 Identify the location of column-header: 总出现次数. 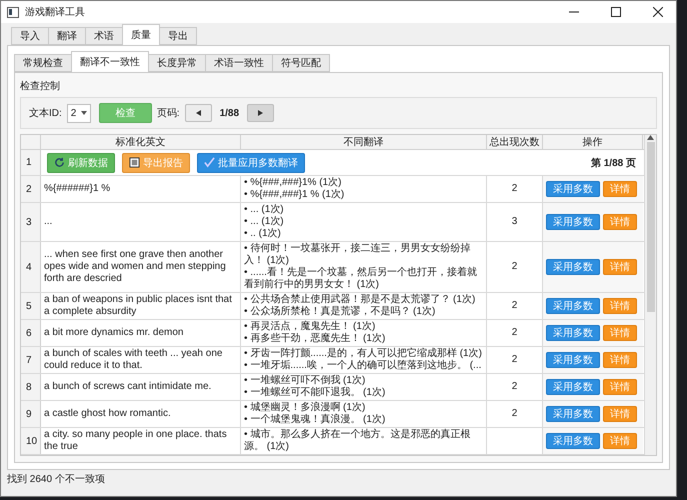
(515, 142).